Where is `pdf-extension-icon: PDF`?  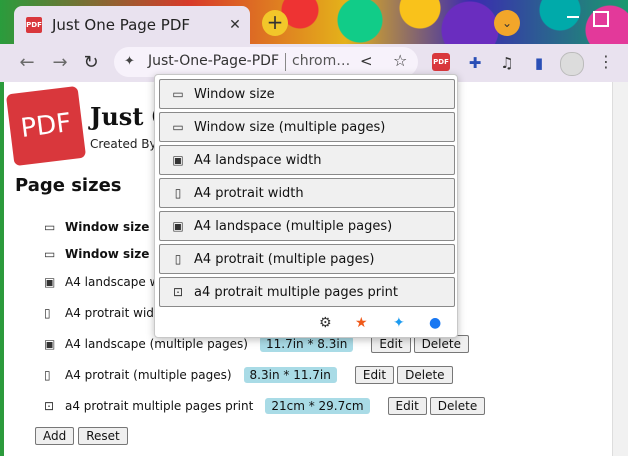
pdf-extension-icon: PDF is located at coordinates (441, 62).